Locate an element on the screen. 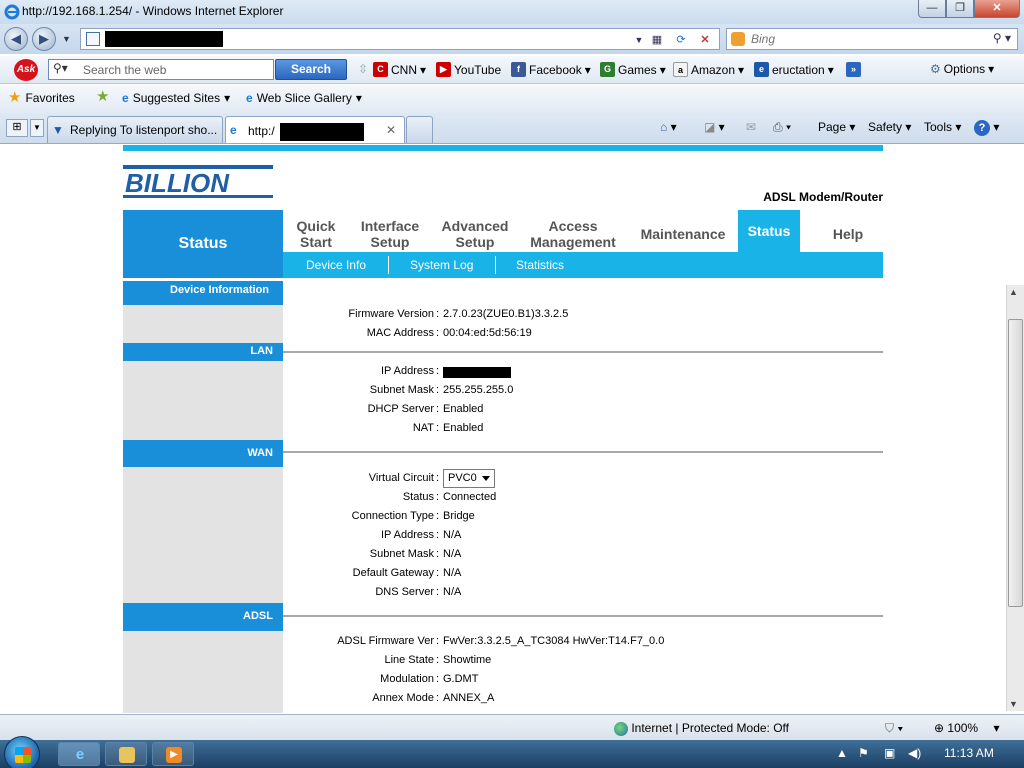  history-dropdown-icon: ▼ is located at coordinates (66, 39).